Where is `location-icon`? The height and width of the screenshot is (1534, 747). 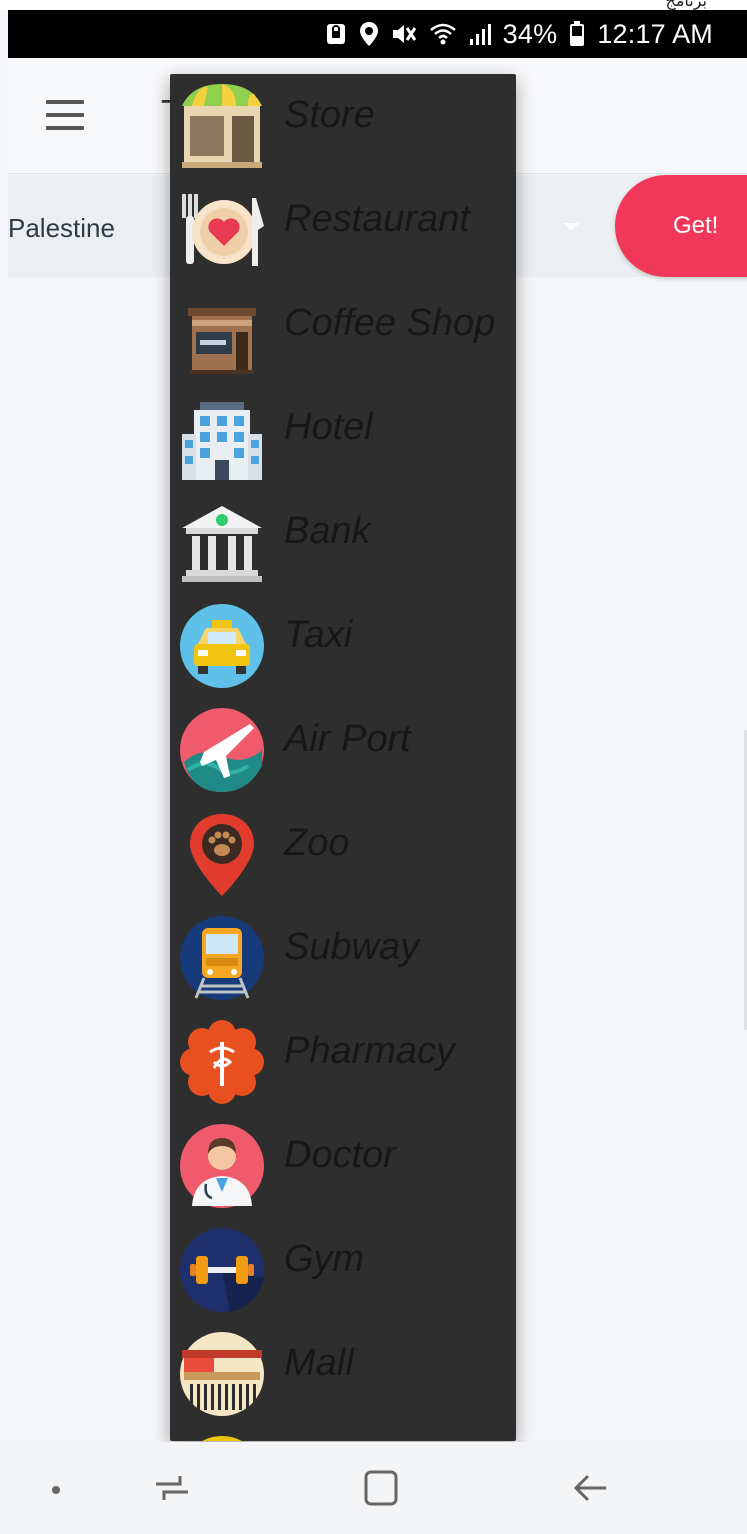
location-icon is located at coordinates (369, 34).